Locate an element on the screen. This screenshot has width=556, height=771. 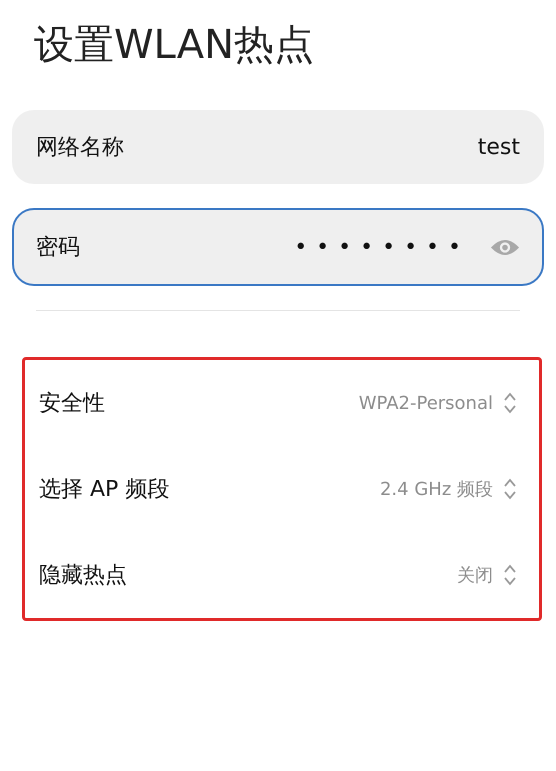
settings-row: 安全性 WPA2-Personal is located at coordinates (278, 403).